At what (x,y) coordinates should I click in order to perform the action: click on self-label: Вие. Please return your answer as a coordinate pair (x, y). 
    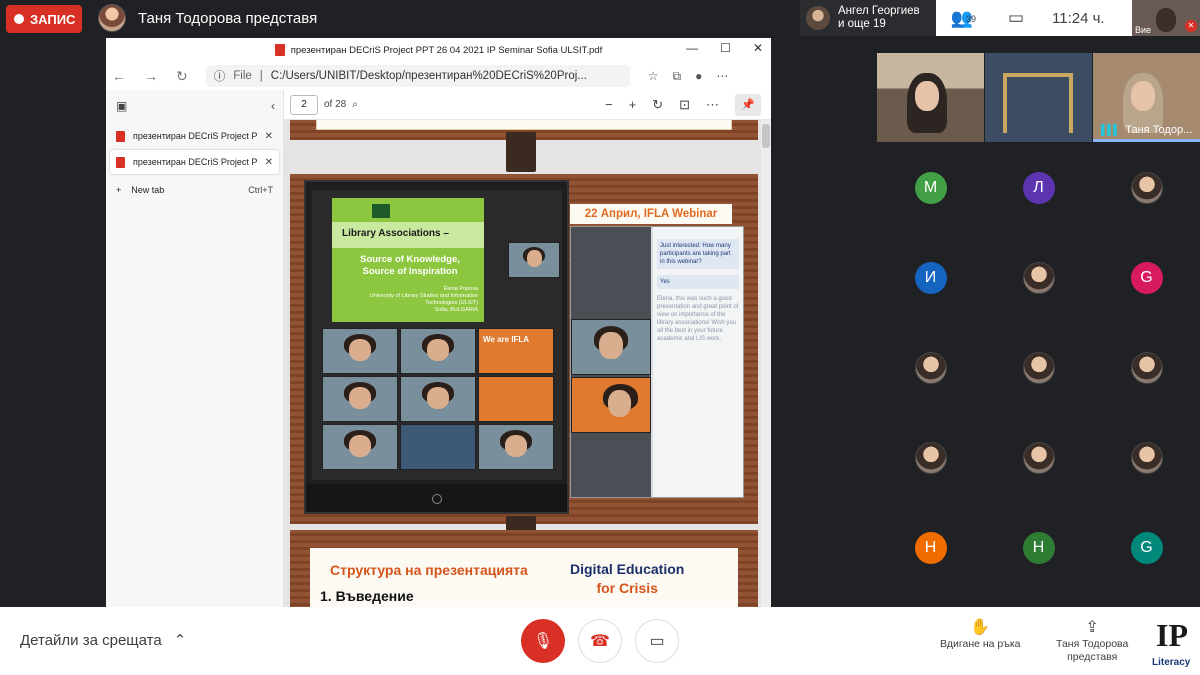
    Looking at the image, I should click on (1143, 30).